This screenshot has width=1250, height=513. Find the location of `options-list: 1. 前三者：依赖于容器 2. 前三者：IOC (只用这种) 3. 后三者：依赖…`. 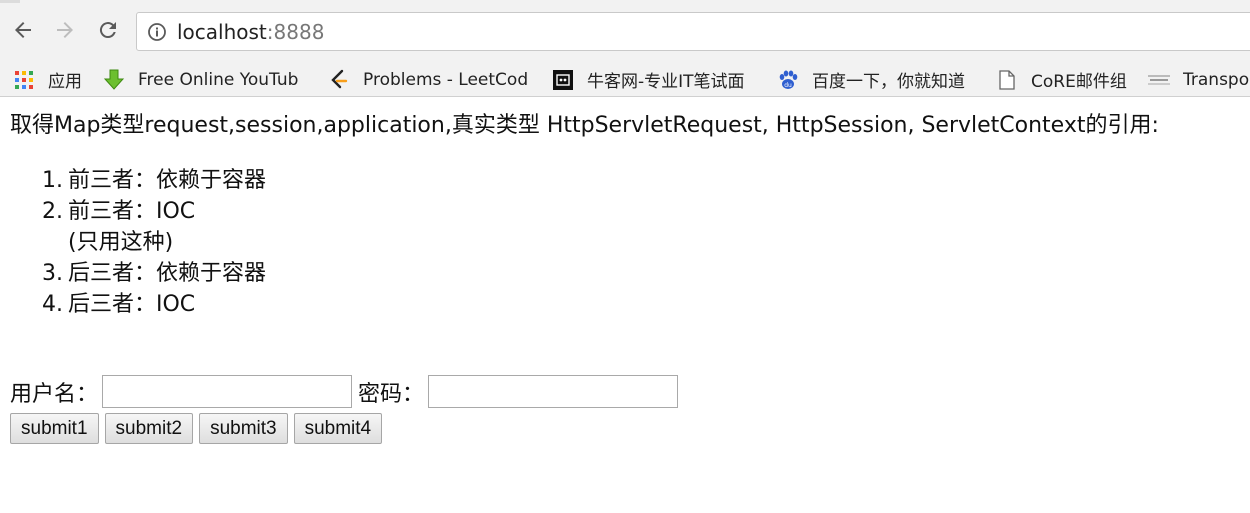

options-list: 1. 前三者：依赖于容器 2. 前三者：IOC (只用这种) 3. 后三者：依赖… is located at coordinates (138, 242).